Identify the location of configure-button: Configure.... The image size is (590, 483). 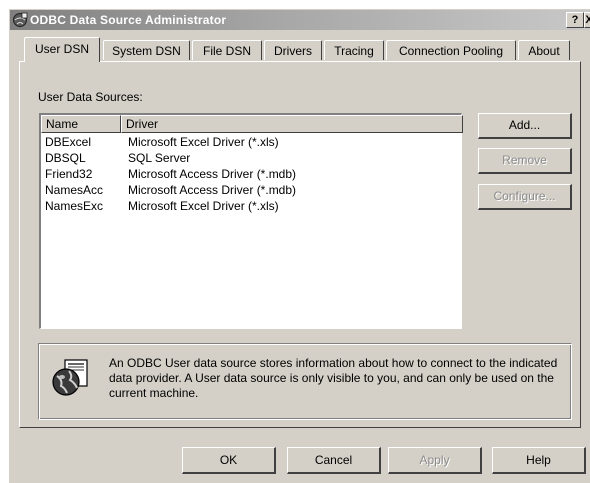
(525, 197).